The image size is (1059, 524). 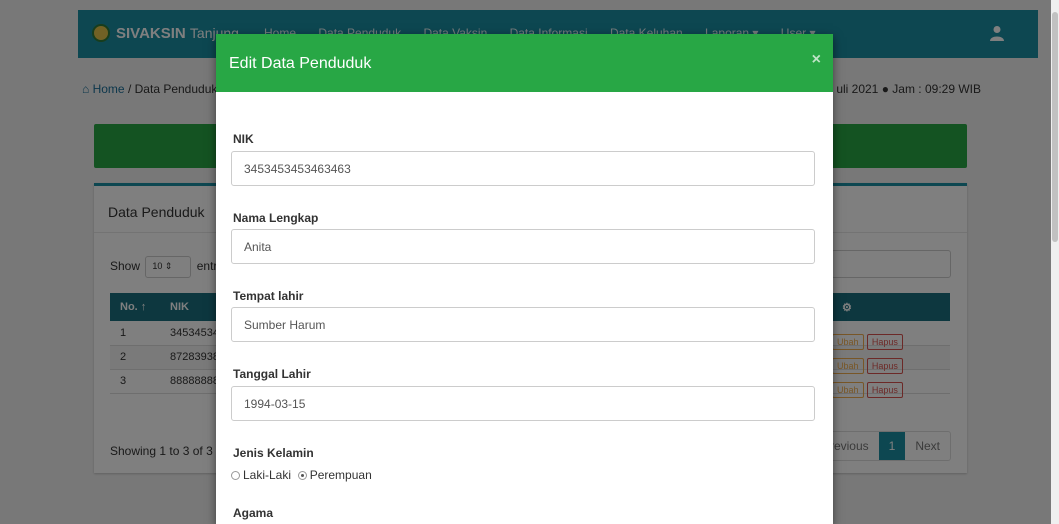 I want to click on modal-header: Edit Data Penduduk ×, so click(x=524, y=63).